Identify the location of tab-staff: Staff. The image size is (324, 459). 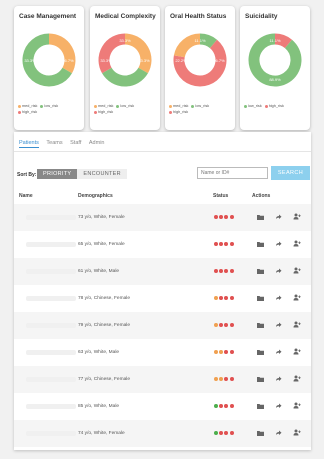
(75, 143).